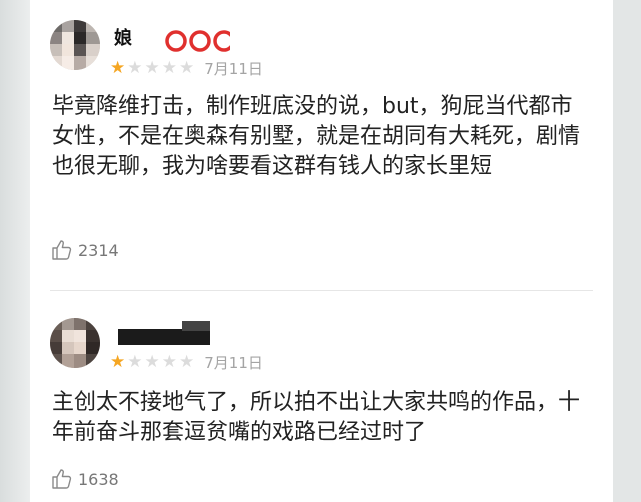 The image size is (641, 502). Describe the element at coordinates (627, 251) in the screenshot. I see `right-edge` at that location.